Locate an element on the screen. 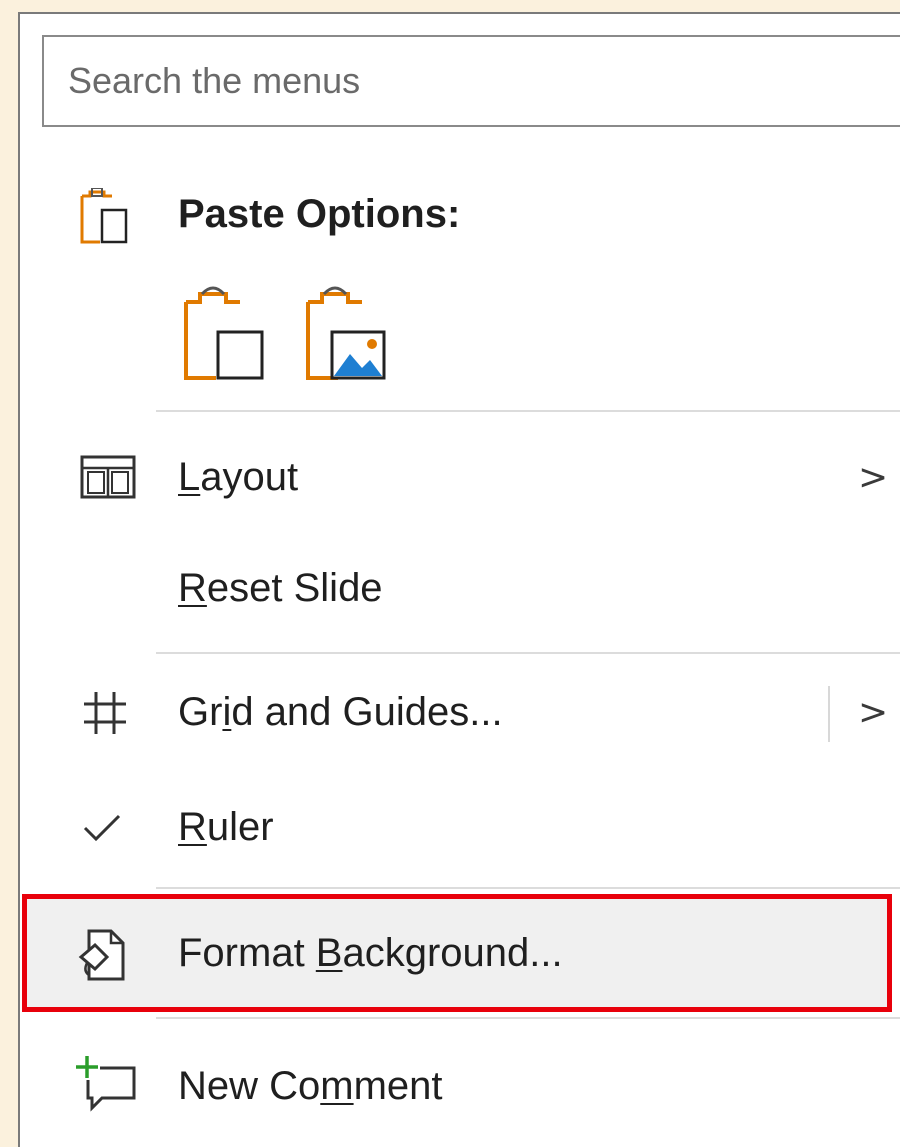 The image size is (900, 1147). submenu-divider is located at coordinates (829, 714).